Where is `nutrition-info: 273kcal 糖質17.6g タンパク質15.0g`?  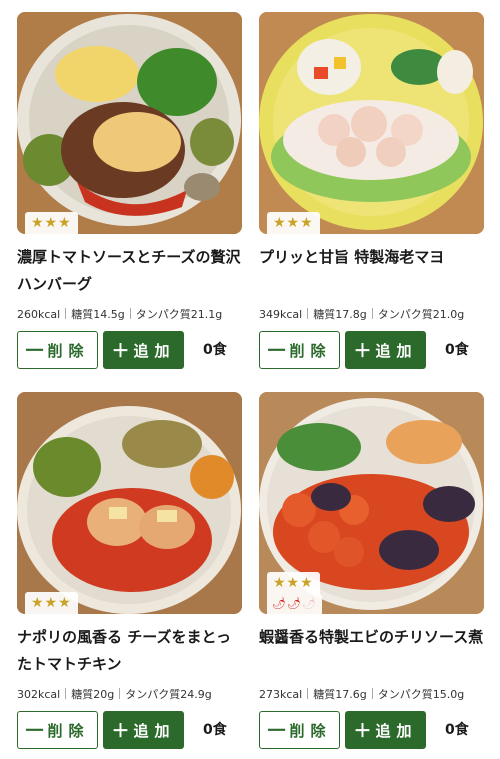 nutrition-info: 273kcal 糖質17.6g タンパク質15.0g is located at coordinates (371, 695).